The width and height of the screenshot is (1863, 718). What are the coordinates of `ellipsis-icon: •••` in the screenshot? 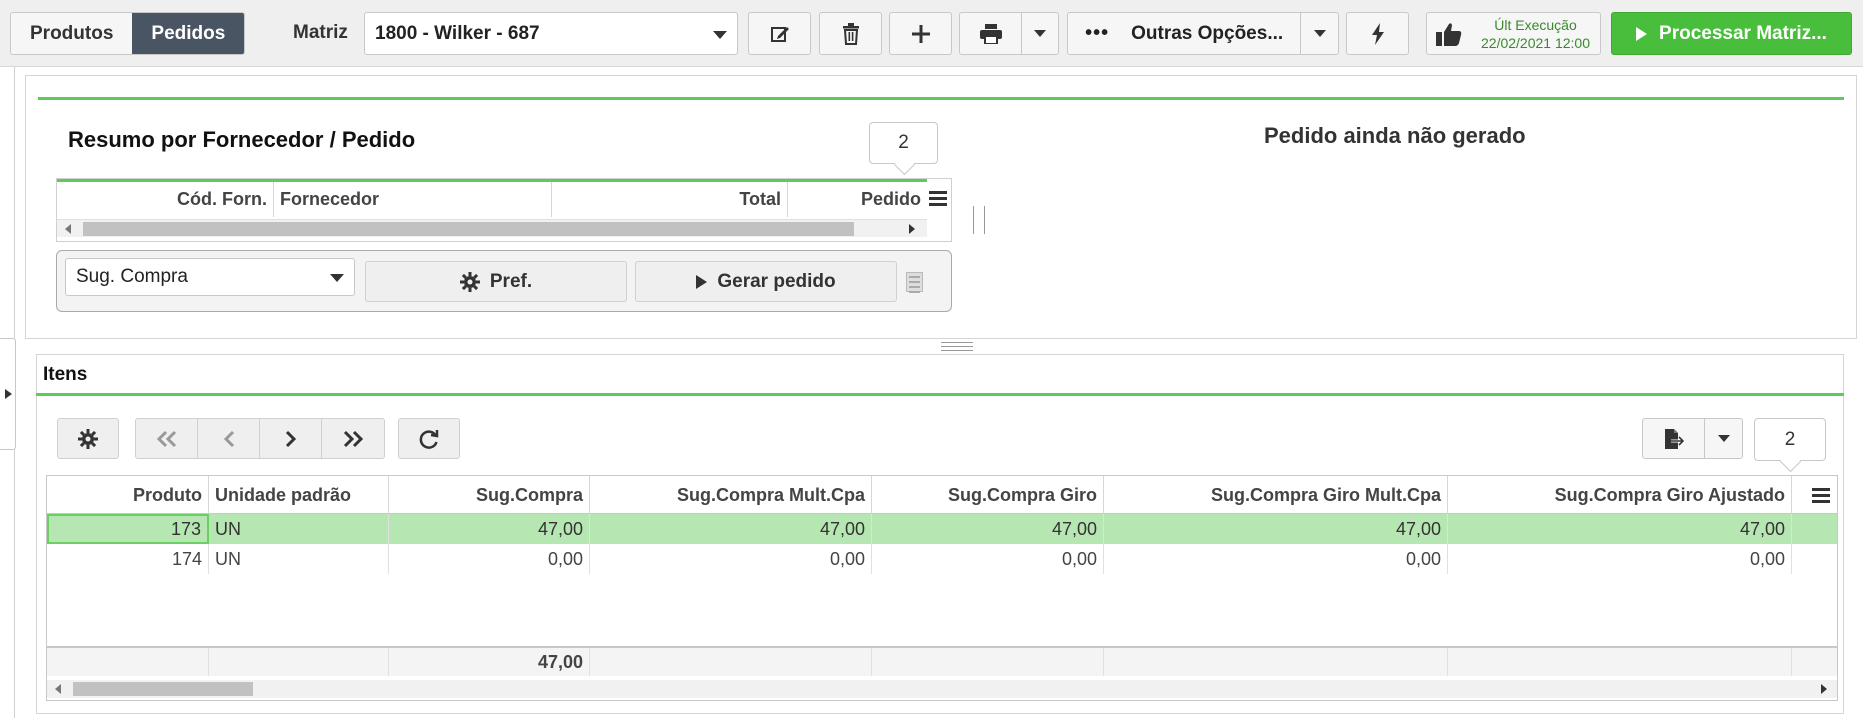 It's located at (1097, 33).